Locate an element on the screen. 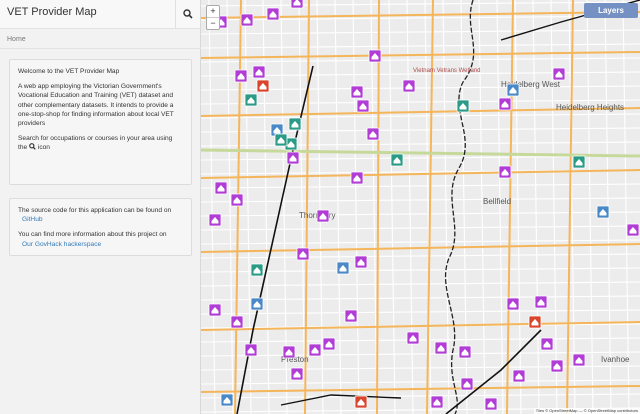 Image resolution: width=640 pixels, height=414 pixels. govhack-link: Our GovHack hackerspace is located at coordinates (61, 244).